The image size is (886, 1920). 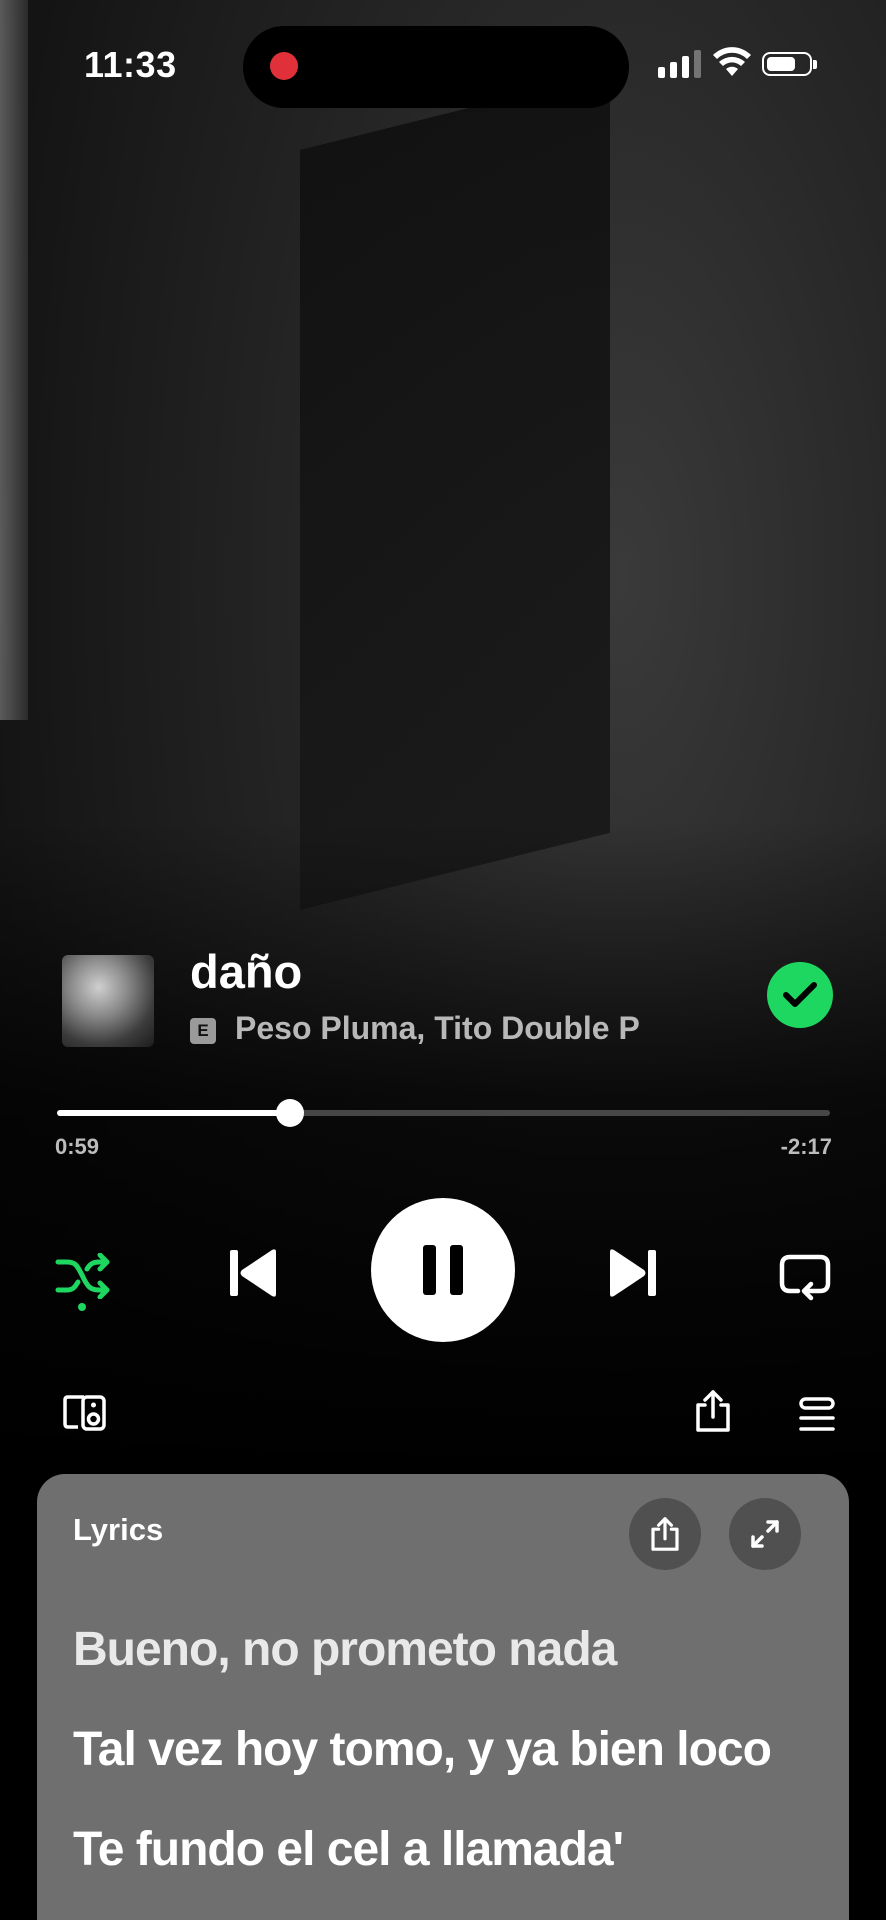 I want to click on album-art-thumbnail, so click(x=108, y=1001).